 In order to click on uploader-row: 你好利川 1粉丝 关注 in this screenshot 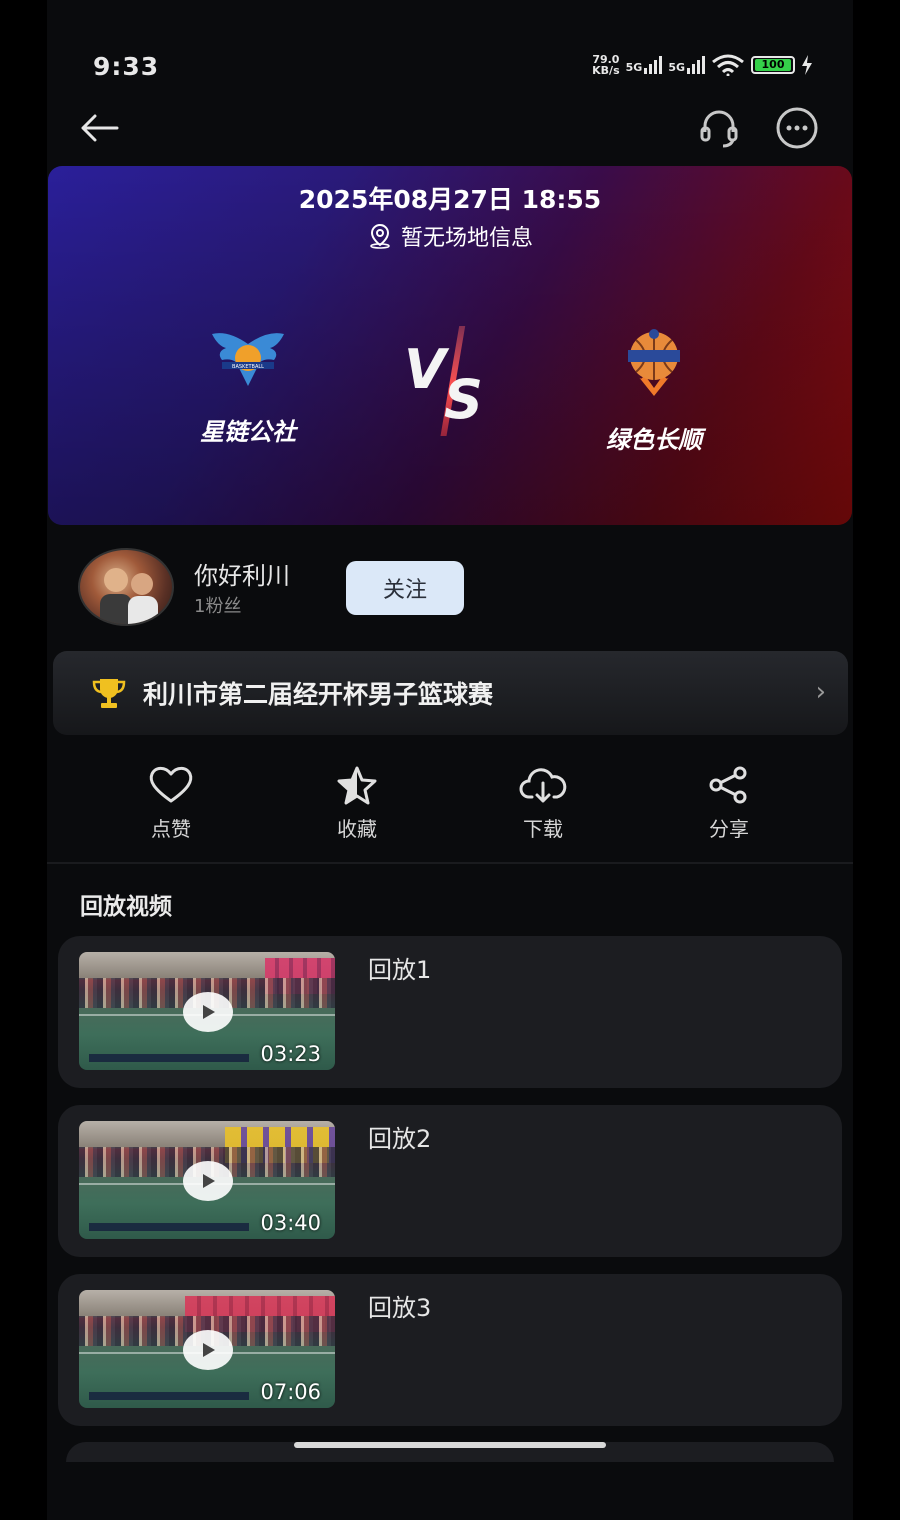, I will do `click(288, 588)`.